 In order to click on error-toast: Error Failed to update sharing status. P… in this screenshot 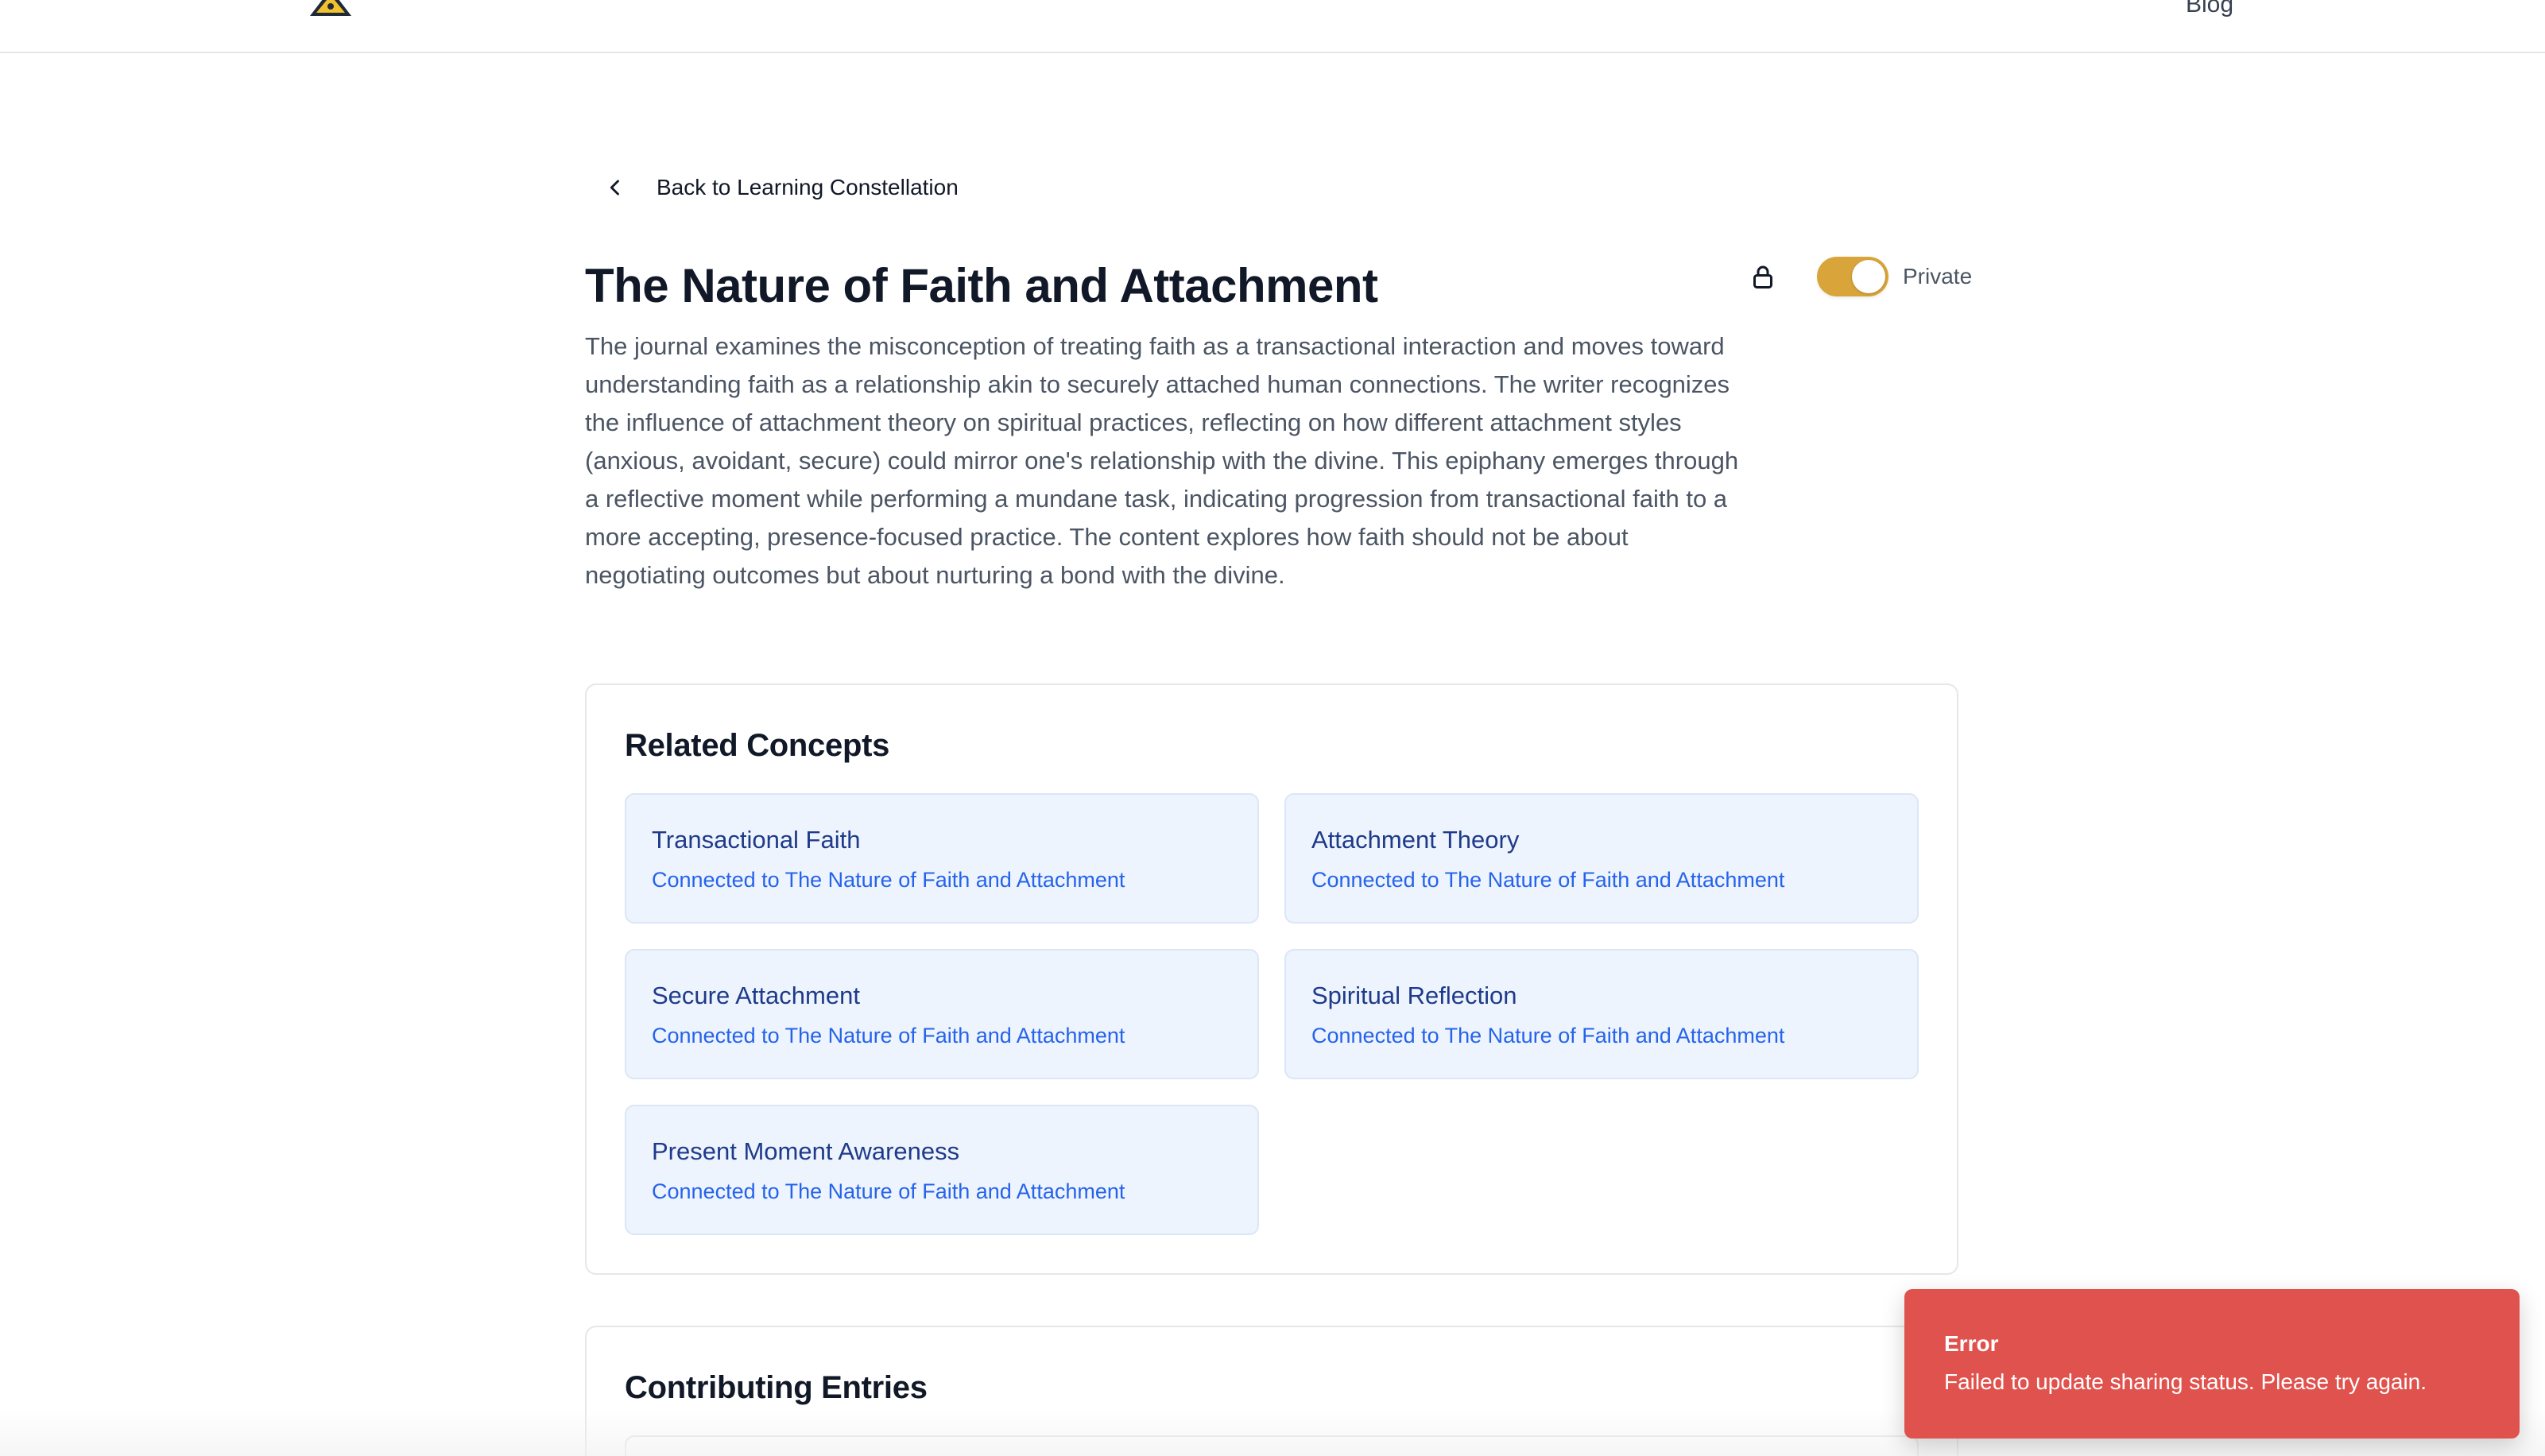, I will do `click(2212, 1364)`.